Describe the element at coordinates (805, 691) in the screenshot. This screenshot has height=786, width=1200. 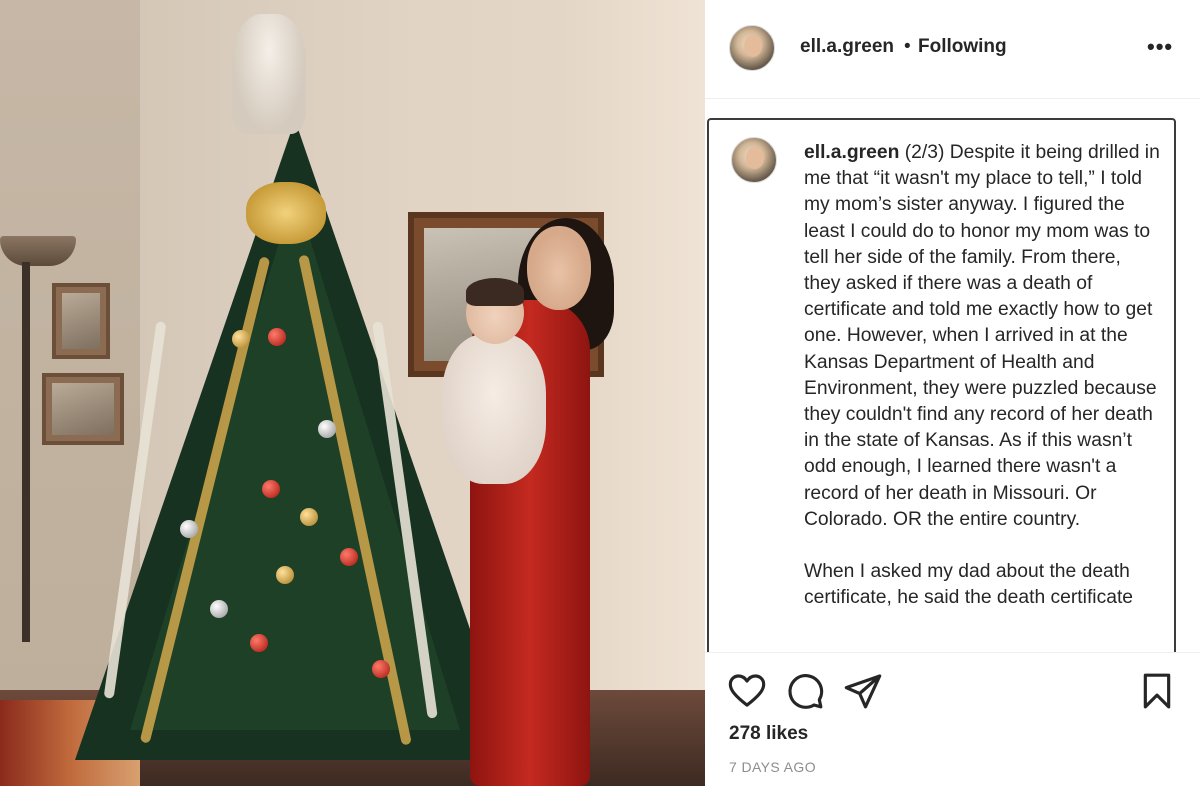
I see `comment-icon` at that location.